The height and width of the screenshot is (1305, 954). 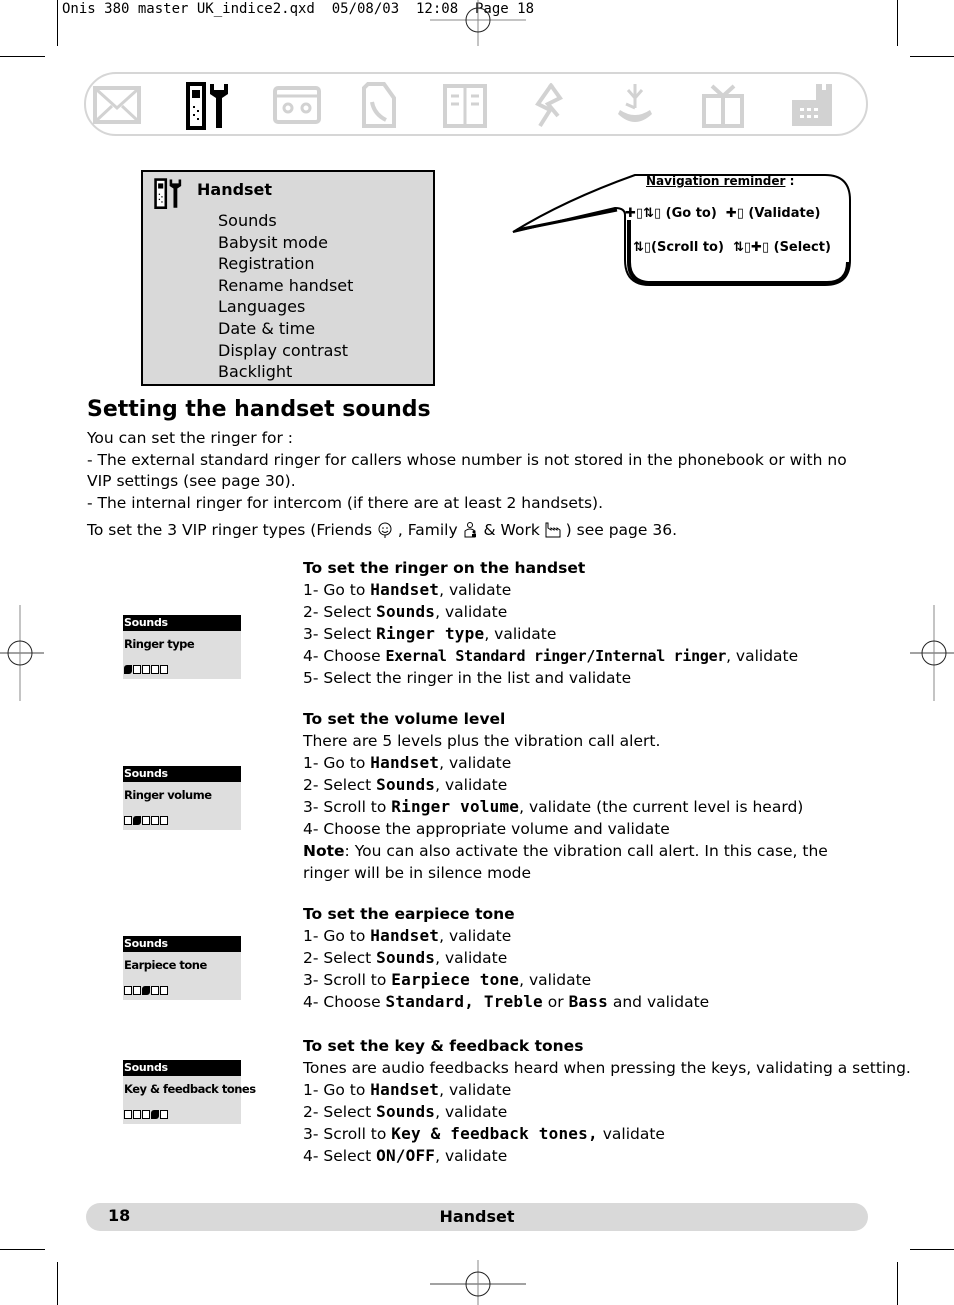 What do you see at coordinates (409, 914) in the screenshot?
I see `section-heading: To set the earpiece tone` at bounding box center [409, 914].